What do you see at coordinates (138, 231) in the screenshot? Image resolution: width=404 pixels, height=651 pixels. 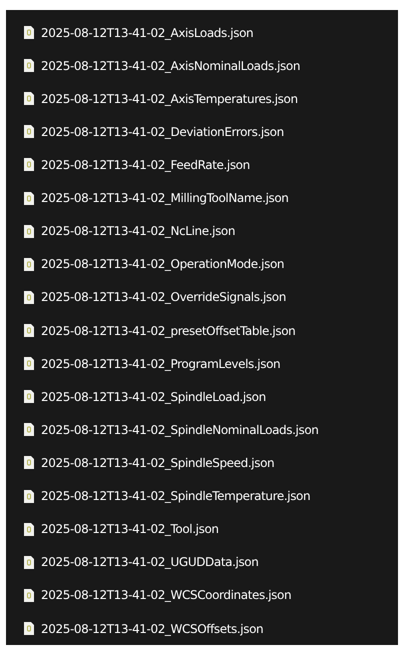 I see `file-name: 2025-08-12T13-41-02_NcLine.json` at bounding box center [138, 231].